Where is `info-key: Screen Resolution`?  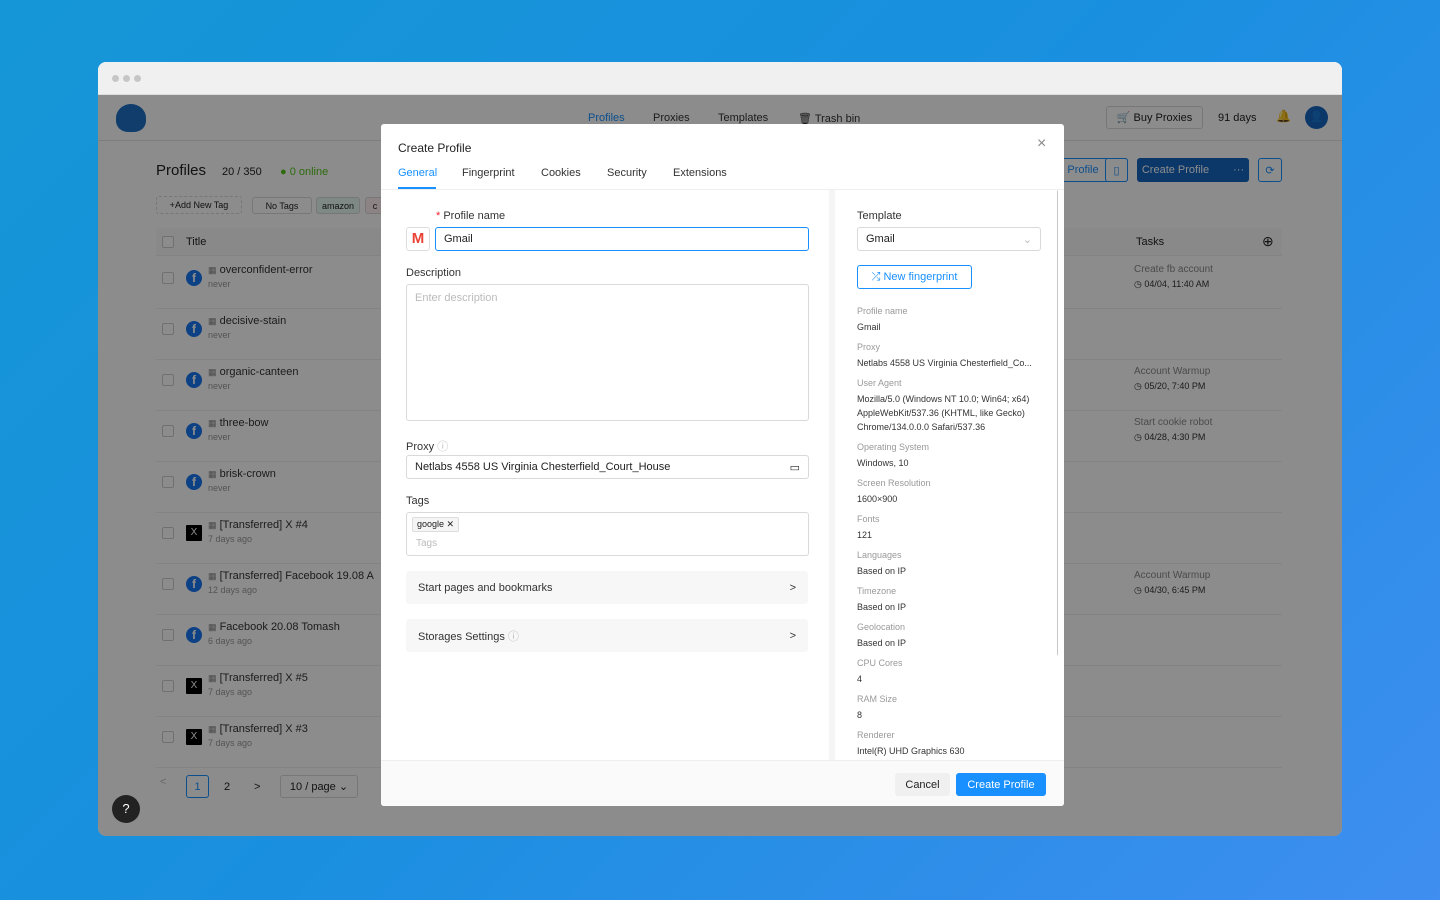 info-key: Screen Resolution is located at coordinates (894, 483).